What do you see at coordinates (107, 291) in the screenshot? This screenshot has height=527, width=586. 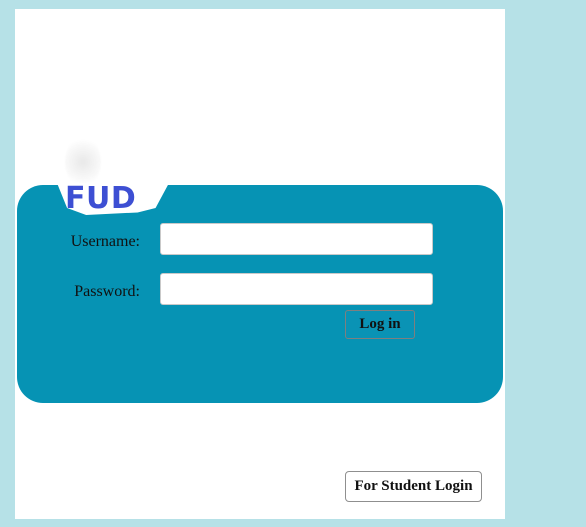 I see `password-label: Password:` at bounding box center [107, 291].